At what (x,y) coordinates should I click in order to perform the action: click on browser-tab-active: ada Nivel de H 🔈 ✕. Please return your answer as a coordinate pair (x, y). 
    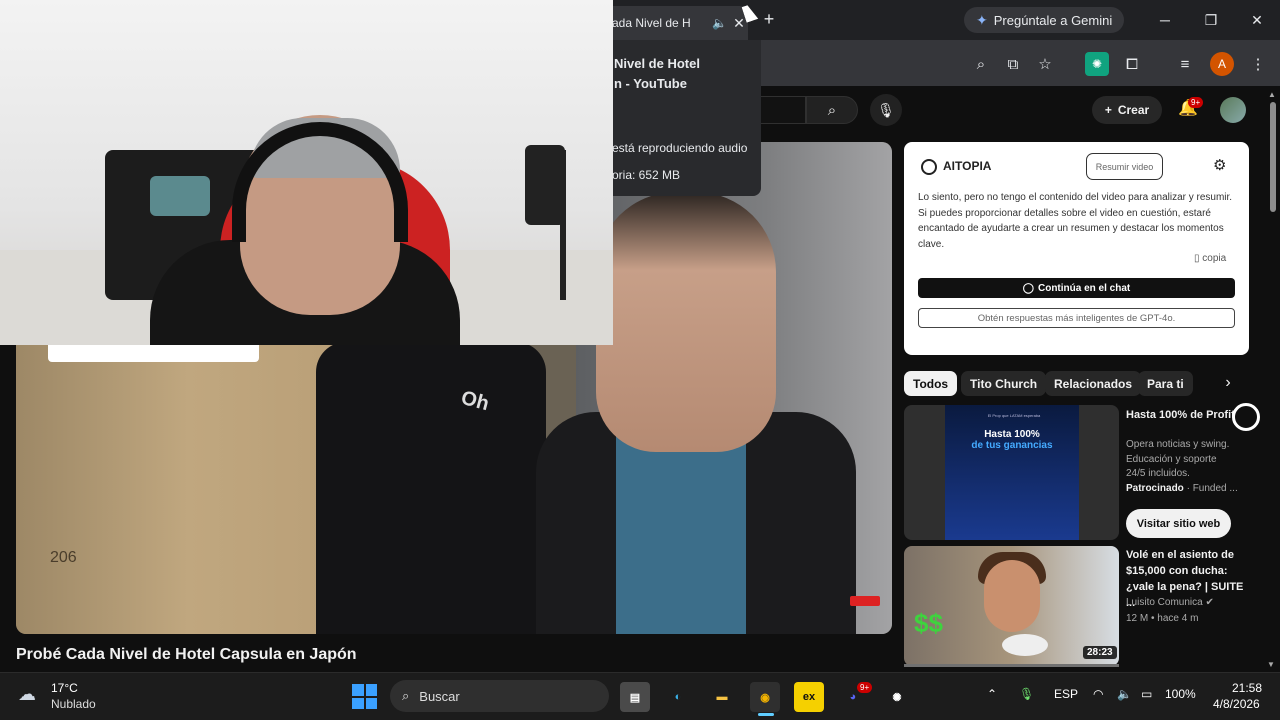
    Looking at the image, I should click on (674, 23).